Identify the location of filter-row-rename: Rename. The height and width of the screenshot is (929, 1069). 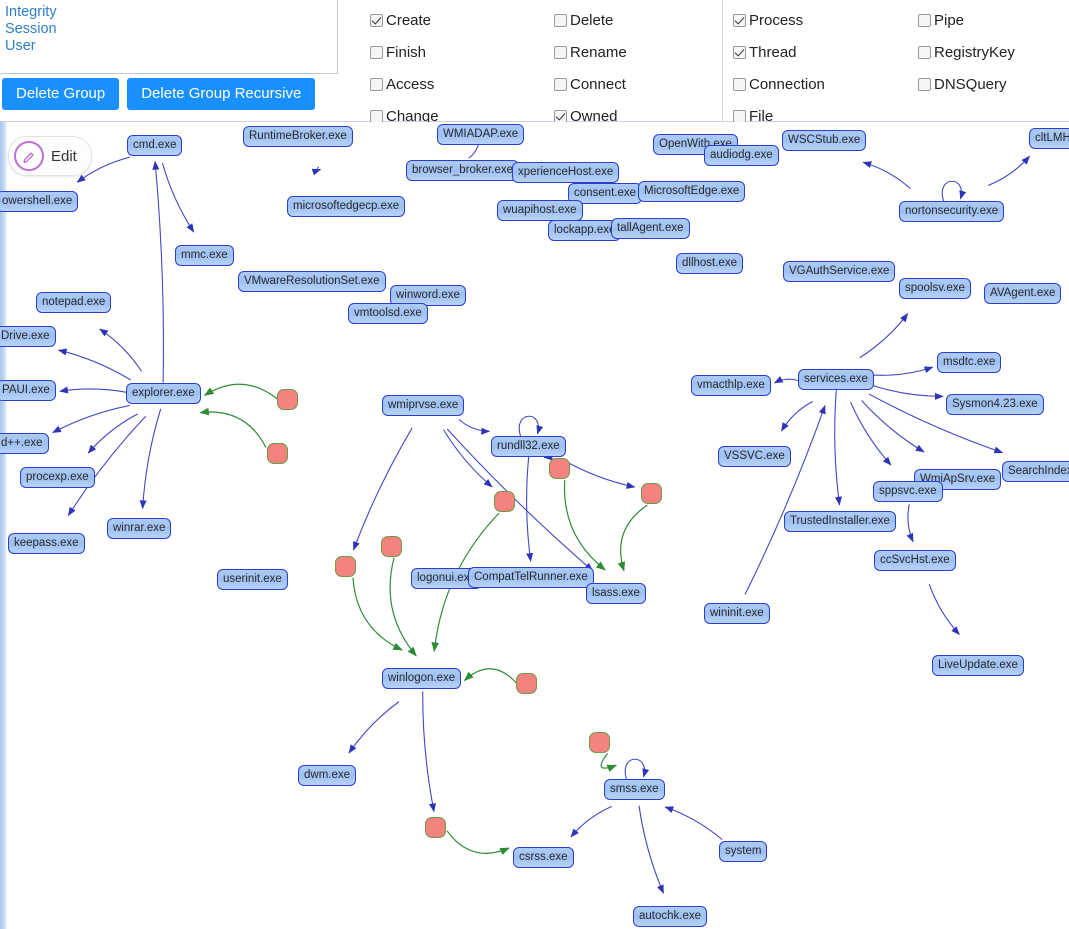
(637, 52).